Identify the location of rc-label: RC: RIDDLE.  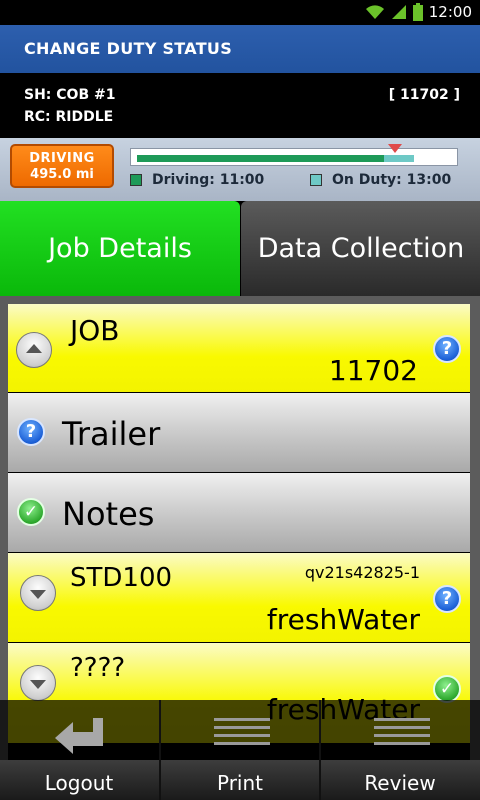
(69, 117).